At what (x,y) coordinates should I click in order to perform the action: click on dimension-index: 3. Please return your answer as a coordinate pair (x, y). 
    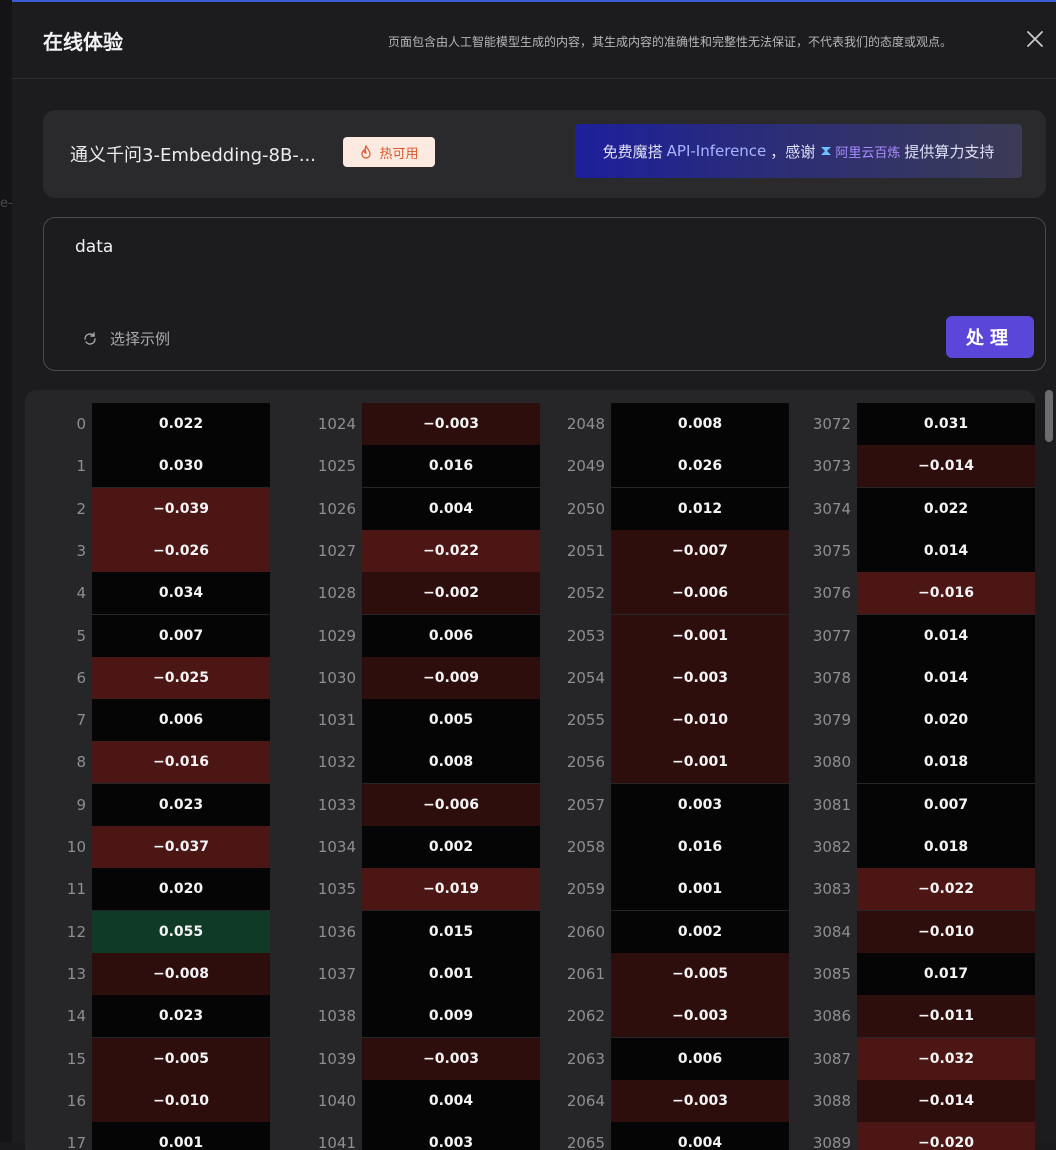
    Looking at the image, I should click on (81, 550).